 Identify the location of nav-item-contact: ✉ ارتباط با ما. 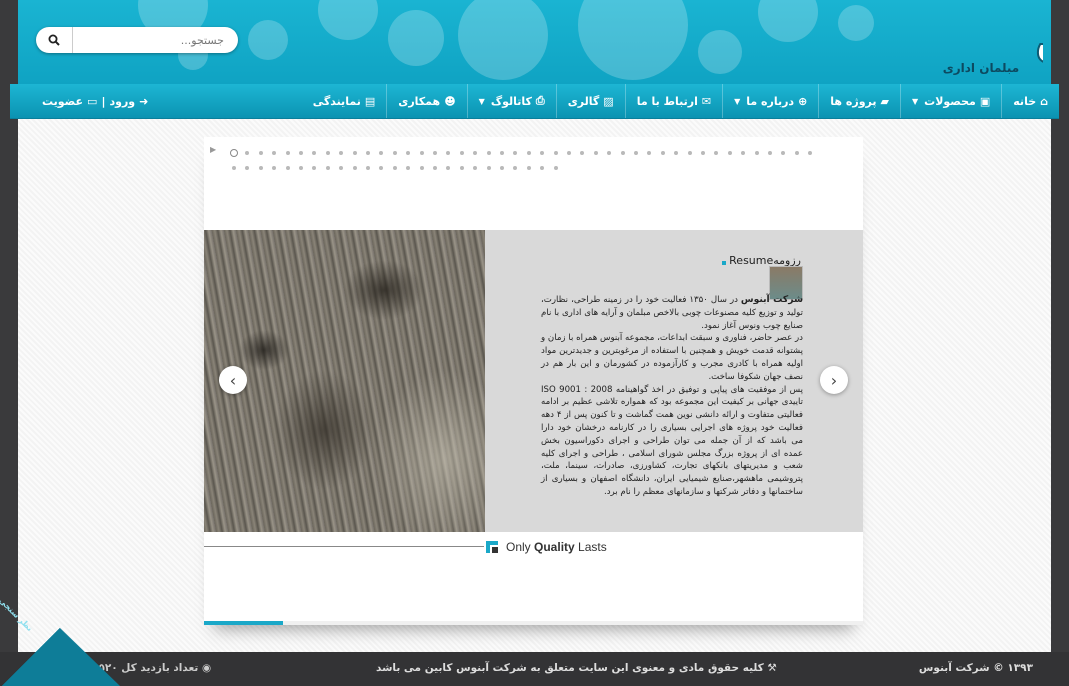
(673, 101).